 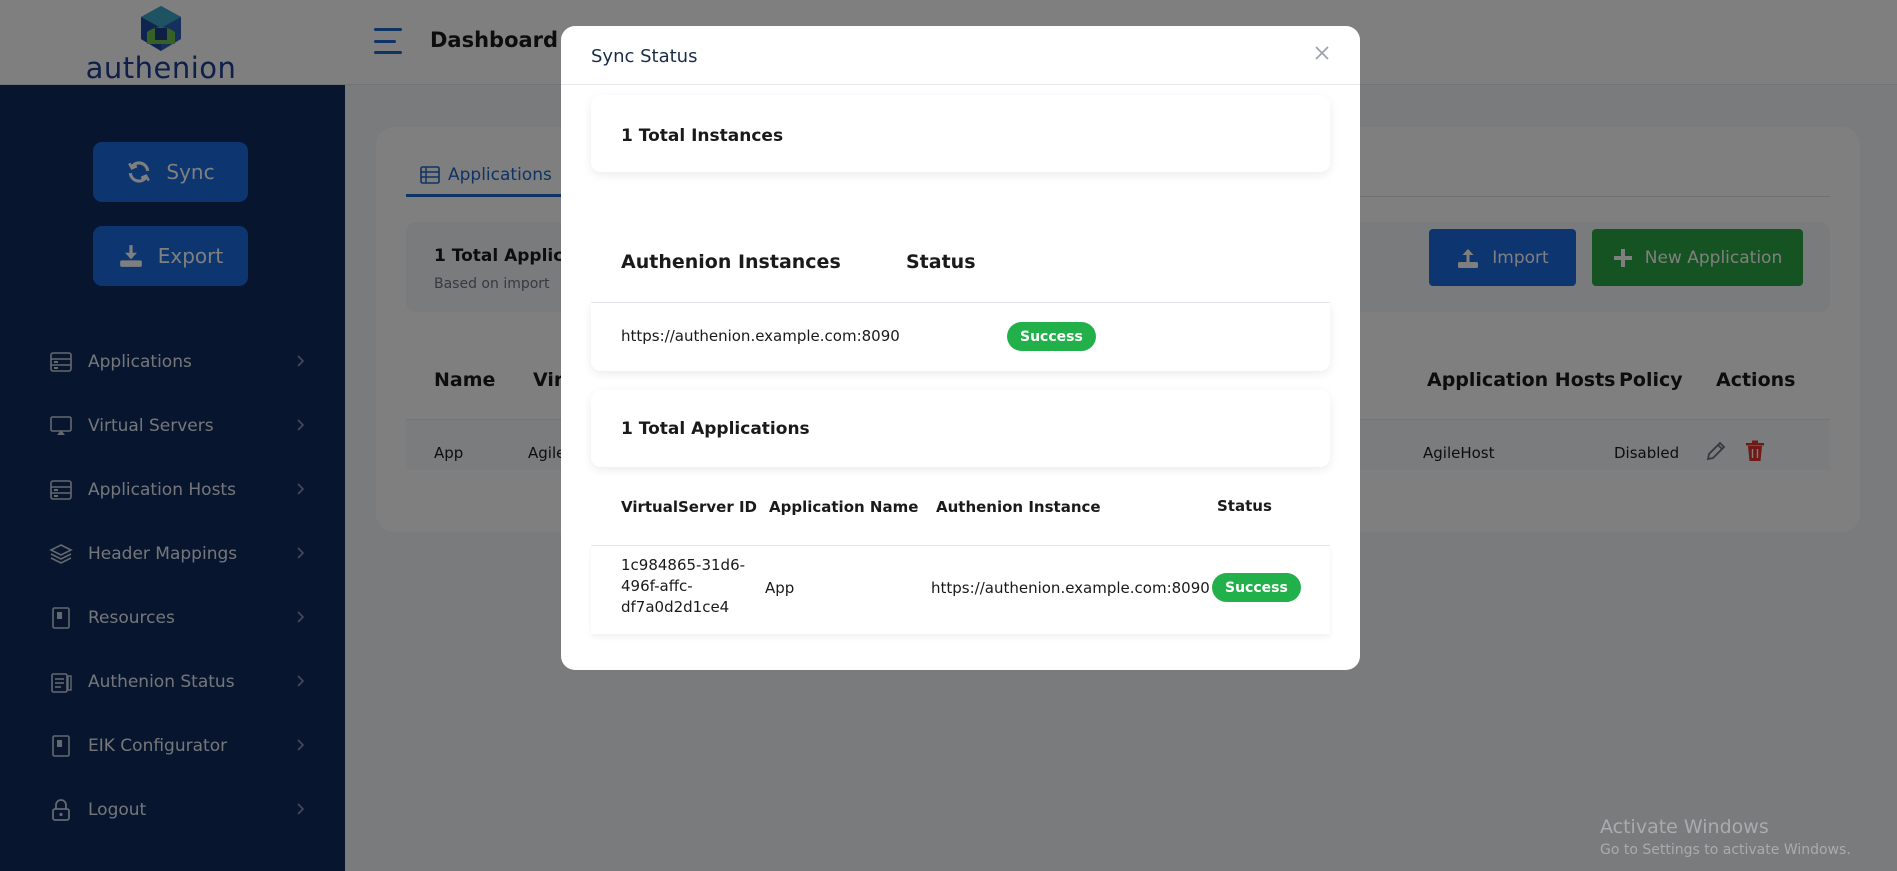 I want to click on column-header-status: Status, so click(x=941, y=262).